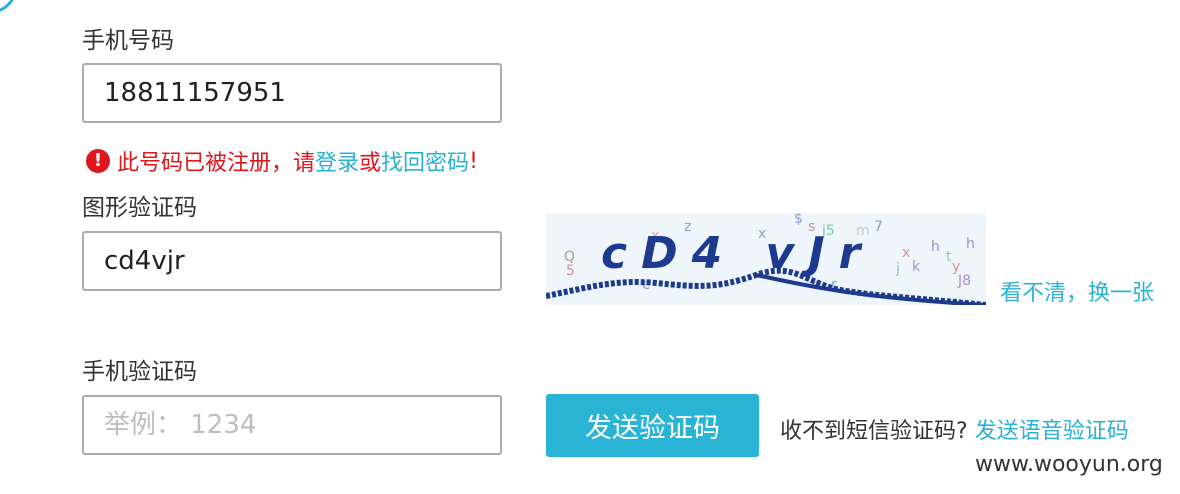 This screenshot has width=1180, height=494. Describe the element at coordinates (897, 269) in the screenshot. I see `svg-text: j` at that location.